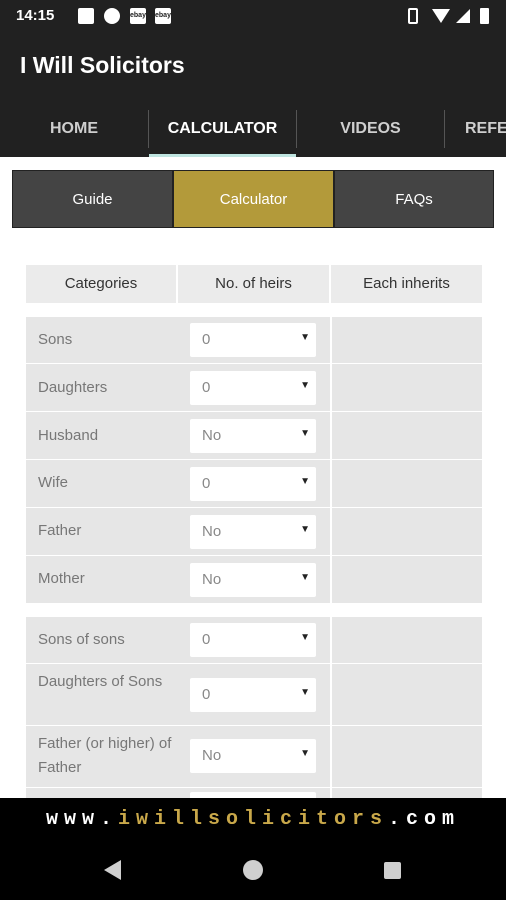 Image resolution: width=506 pixels, height=900 pixels. I want to click on table-row: Sons 0 ▼, so click(254, 340).